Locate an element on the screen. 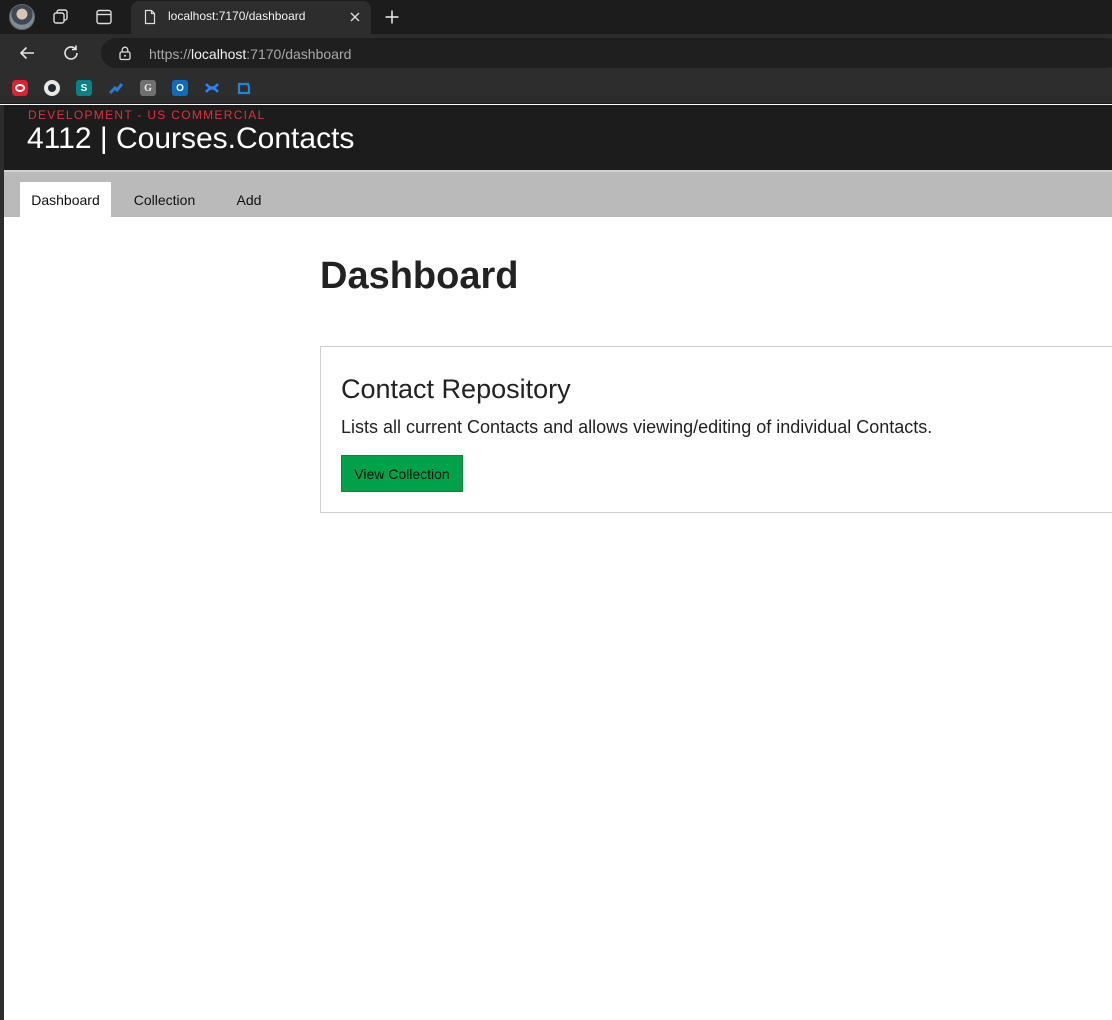 Image resolution: width=1112 pixels, height=1020 pixels. tab-dashboard: Dashboard is located at coordinates (65, 199).